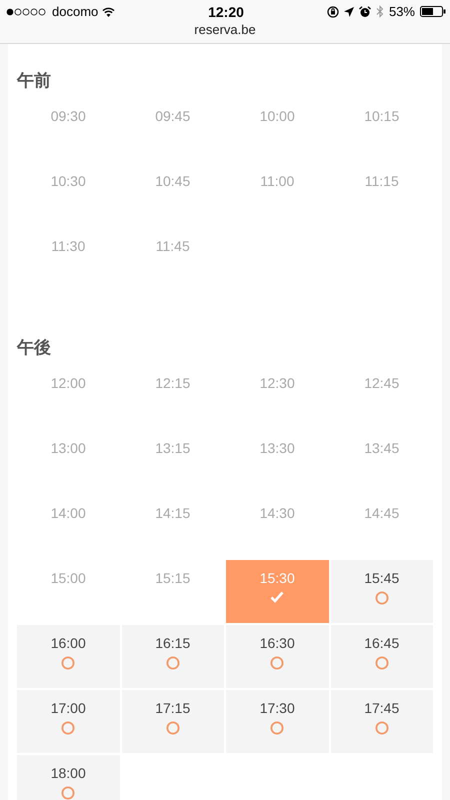 The image size is (450, 800). Describe the element at coordinates (68, 194) in the screenshot. I see `time-slot: 10:30` at that location.